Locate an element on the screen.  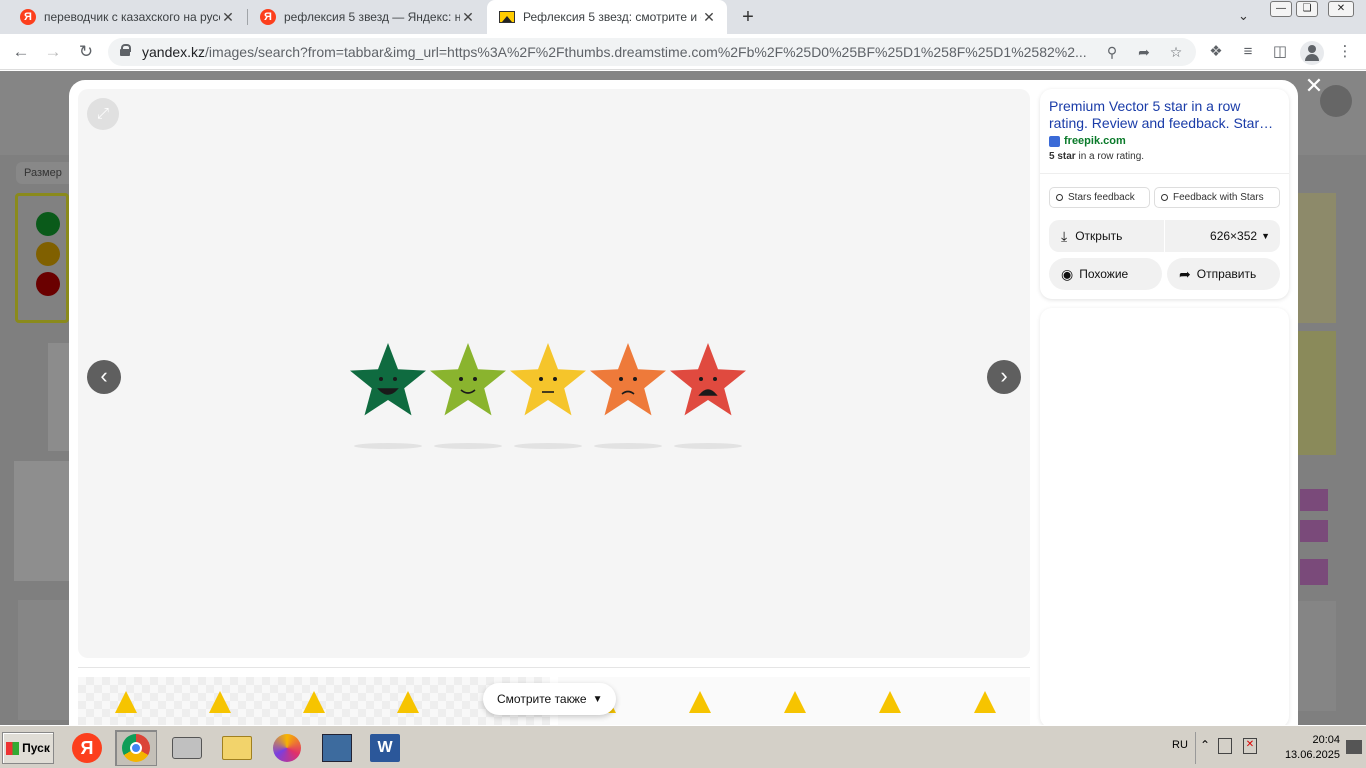
folder-icon is located at coordinates (237, 748).